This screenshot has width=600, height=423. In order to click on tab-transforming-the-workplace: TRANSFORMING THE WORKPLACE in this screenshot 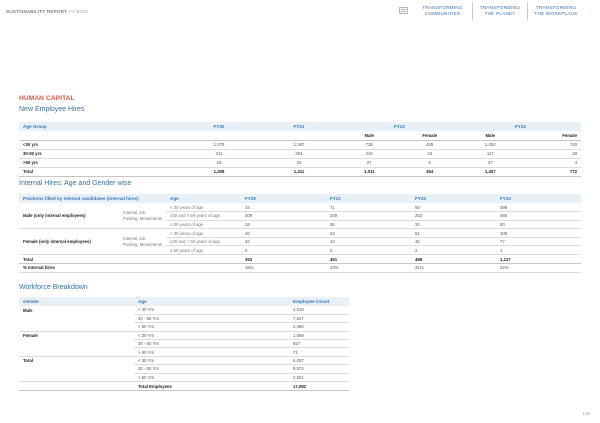, I will do `click(555, 11)`.